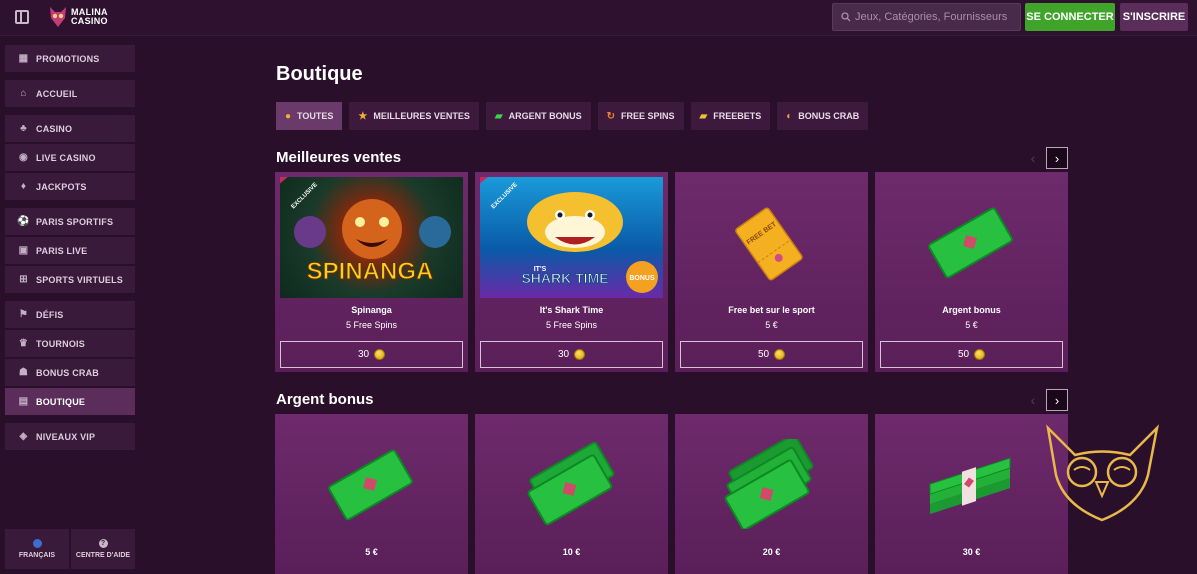 This screenshot has height=574, width=1197. I want to click on search-input, so click(935, 17).